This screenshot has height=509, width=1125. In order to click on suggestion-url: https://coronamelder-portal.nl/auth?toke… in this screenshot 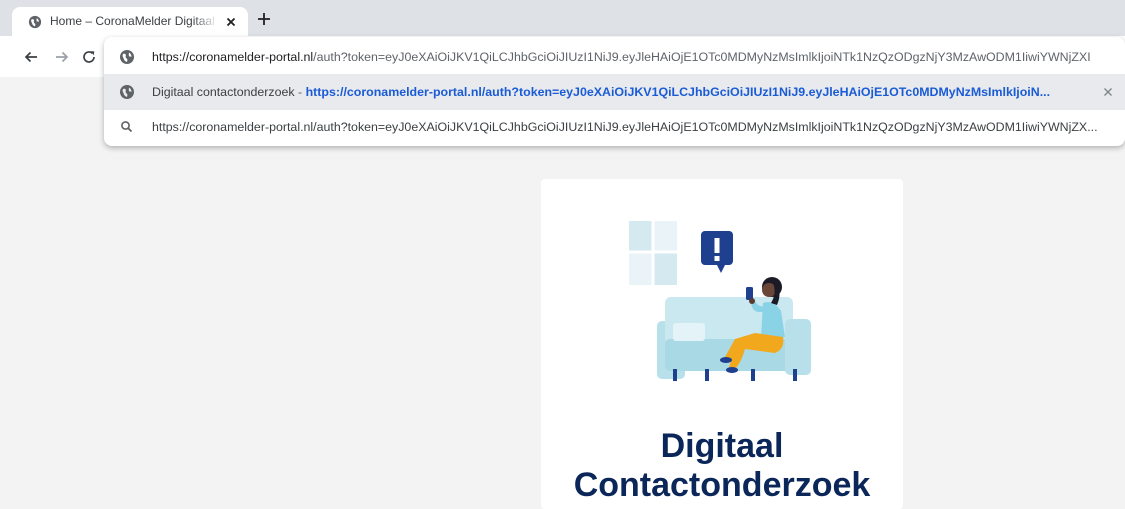, I will do `click(678, 92)`.